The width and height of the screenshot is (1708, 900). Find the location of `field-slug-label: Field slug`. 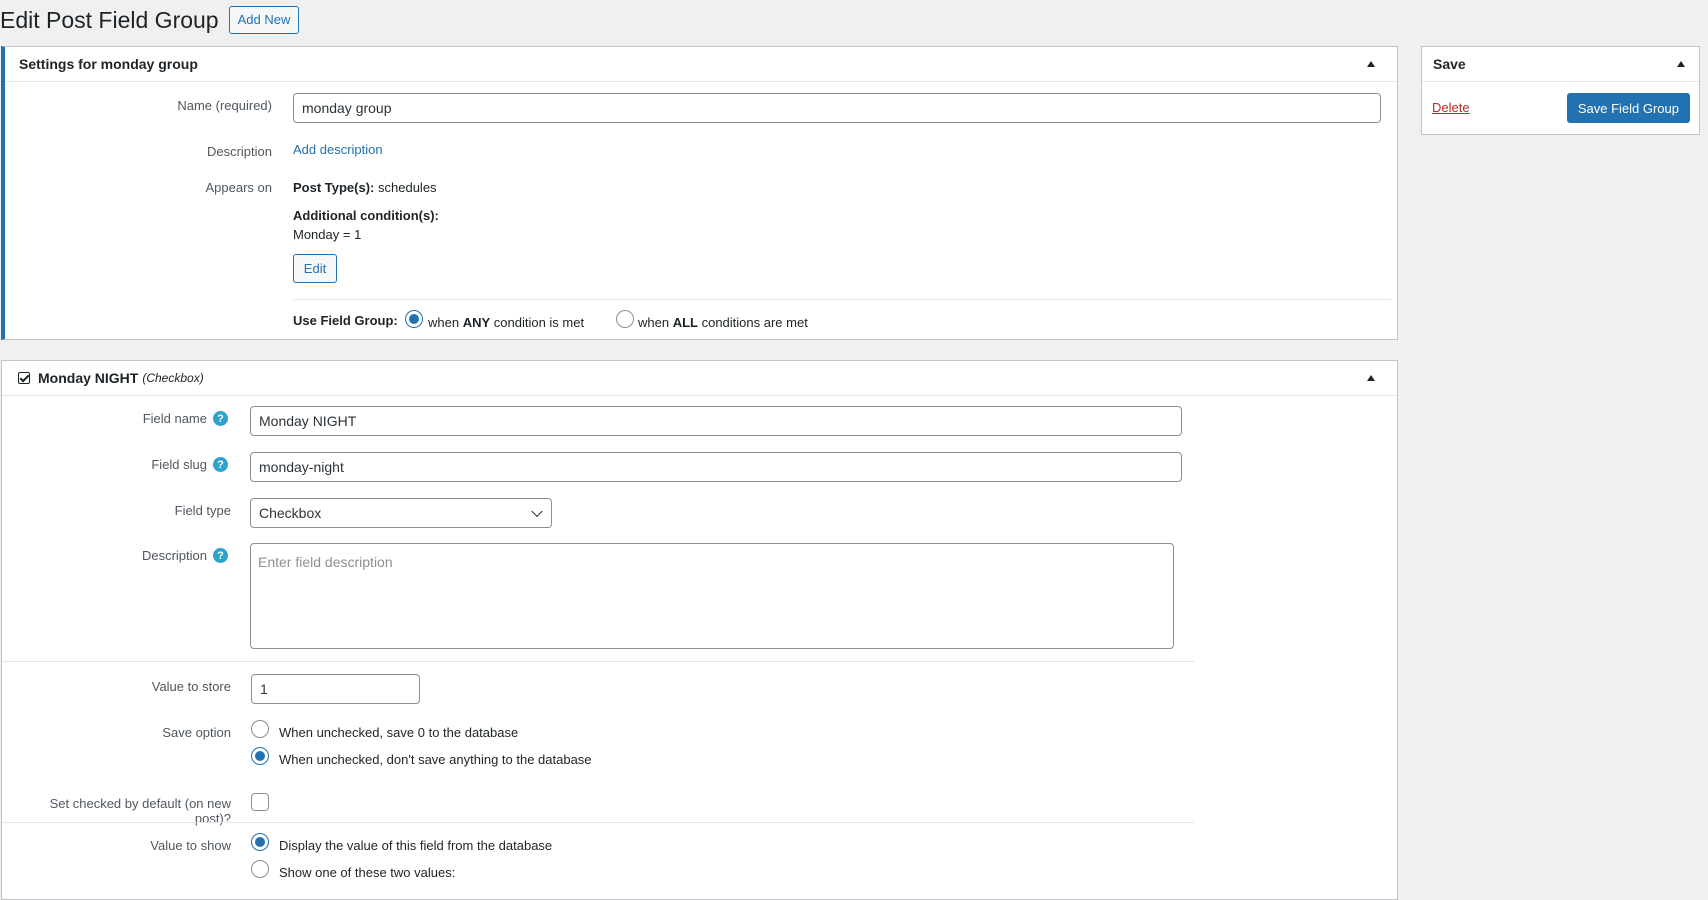

field-slug-label: Field slug is located at coordinates (179, 464).